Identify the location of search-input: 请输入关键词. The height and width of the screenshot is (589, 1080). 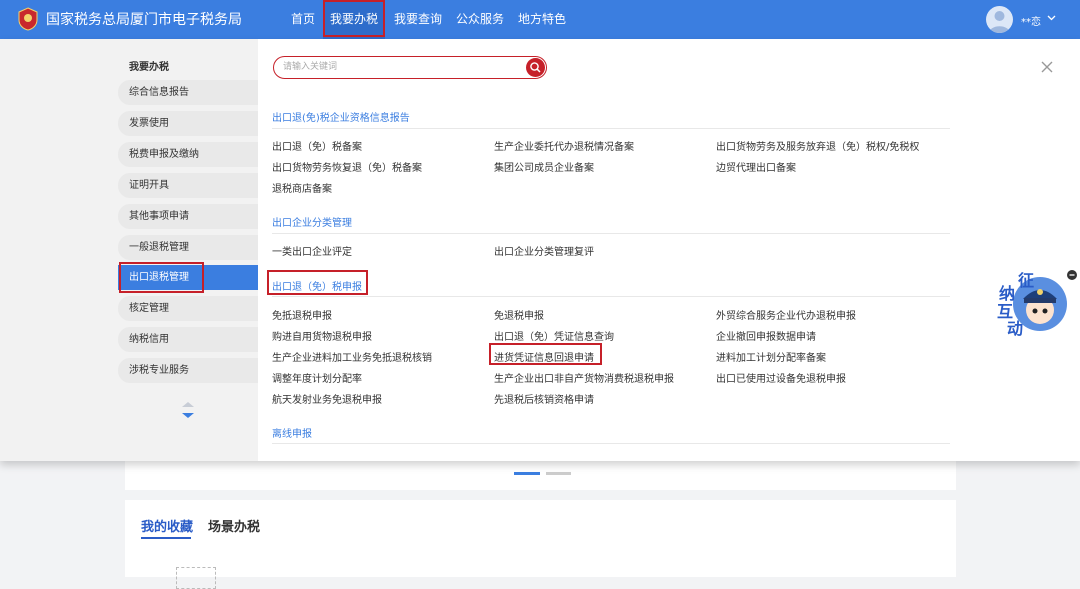
(310, 67).